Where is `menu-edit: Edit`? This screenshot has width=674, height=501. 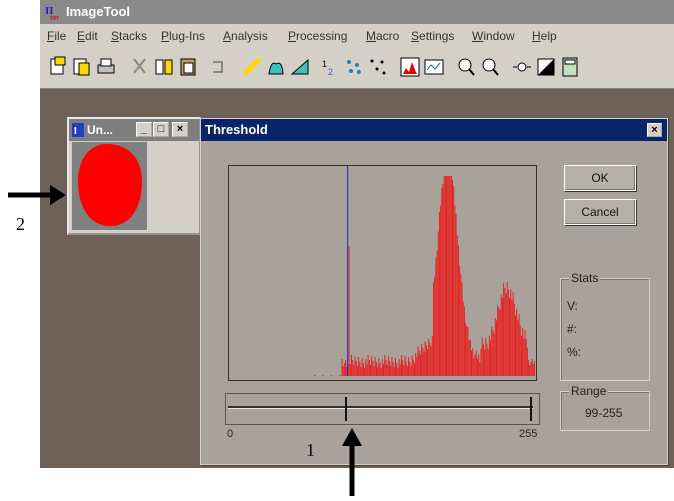 menu-edit: Edit is located at coordinates (87, 36).